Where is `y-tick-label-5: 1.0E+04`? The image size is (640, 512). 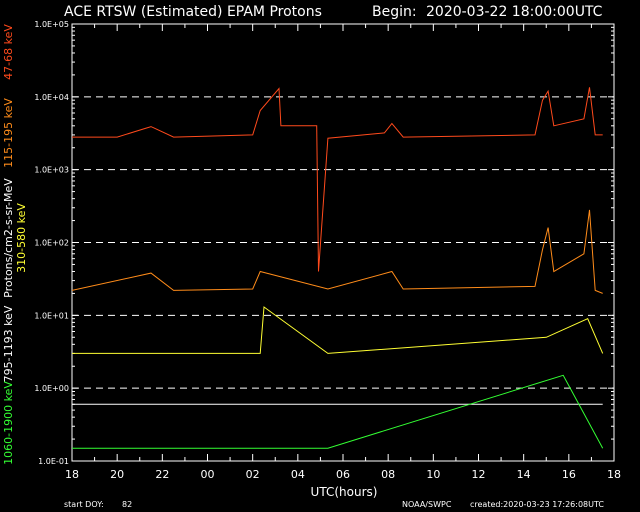 y-tick-label-5: 1.0E+04 is located at coordinates (51, 97).